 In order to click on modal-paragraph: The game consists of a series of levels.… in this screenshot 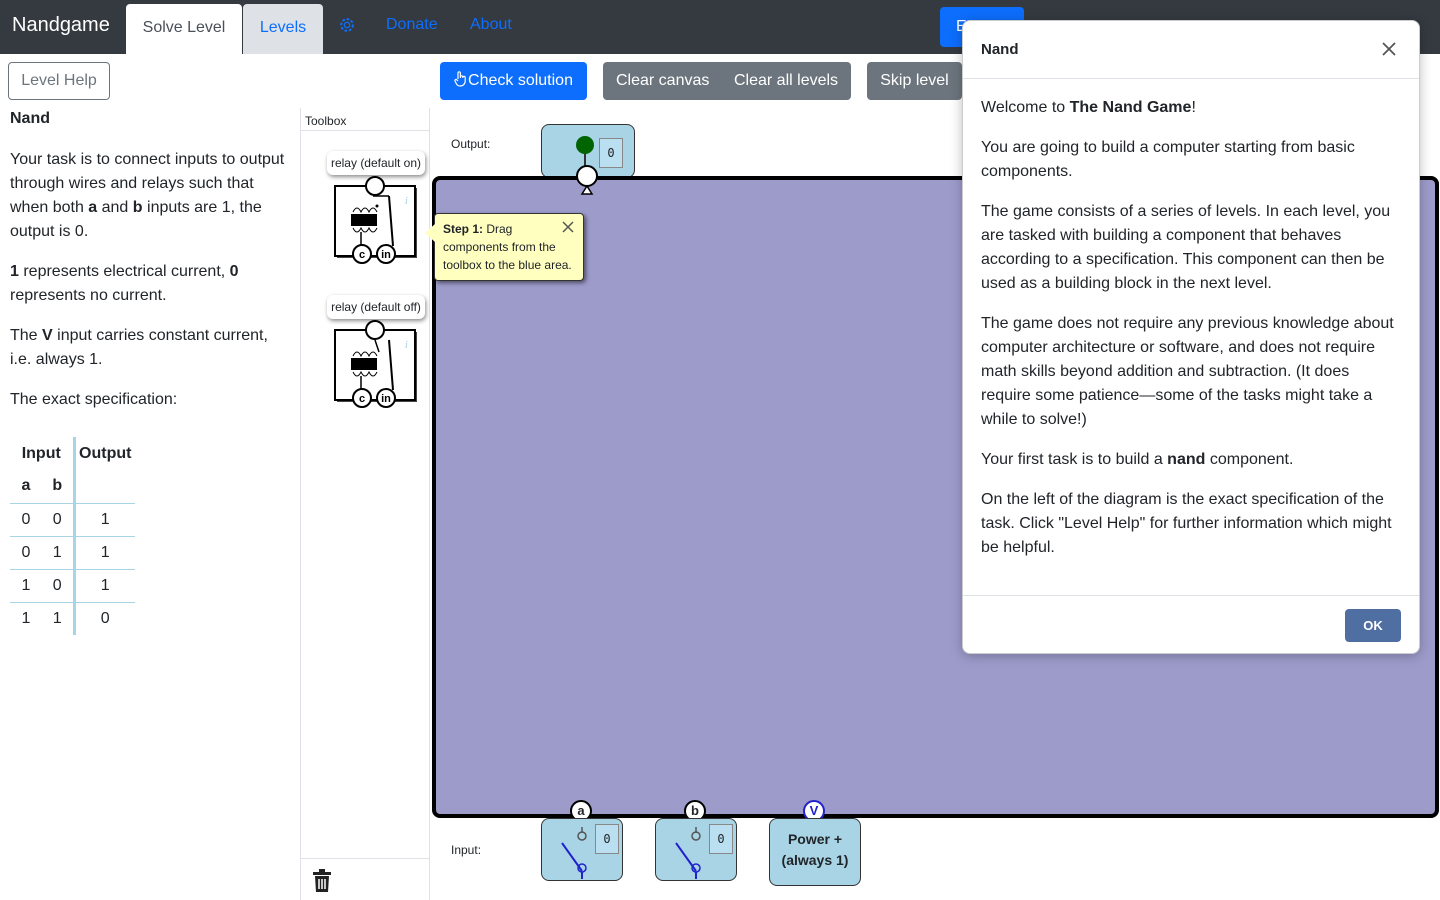, I will do `click(1186, 247)`.